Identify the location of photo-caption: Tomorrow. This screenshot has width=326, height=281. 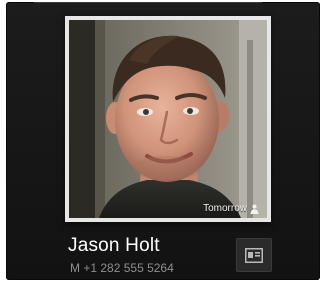
(231, 208).